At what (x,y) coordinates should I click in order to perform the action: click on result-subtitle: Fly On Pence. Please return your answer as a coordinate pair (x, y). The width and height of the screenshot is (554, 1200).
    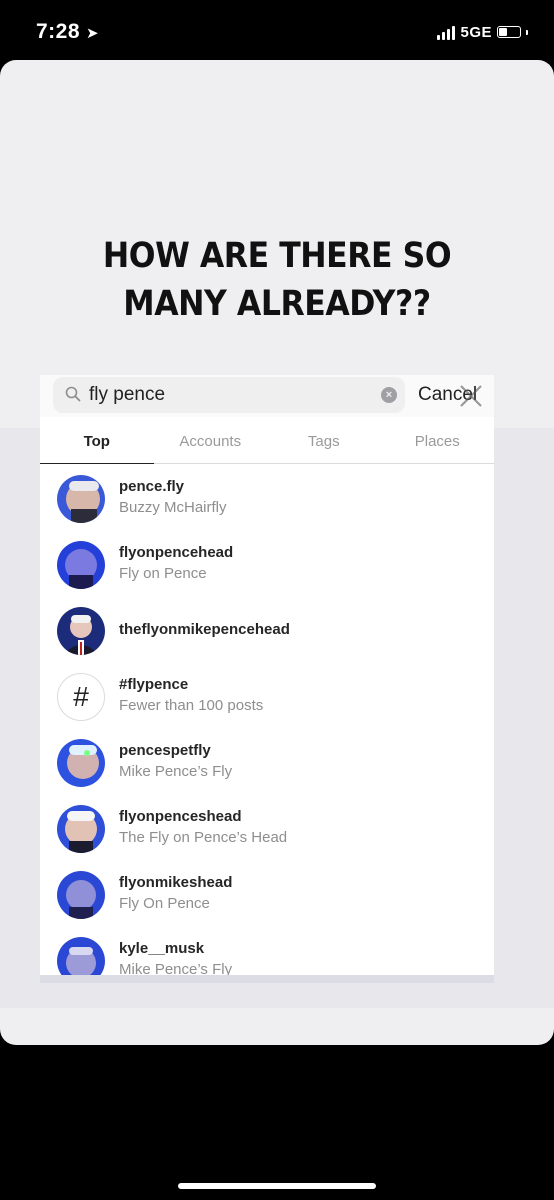
    Looking at the image, I should click on (164, 903).